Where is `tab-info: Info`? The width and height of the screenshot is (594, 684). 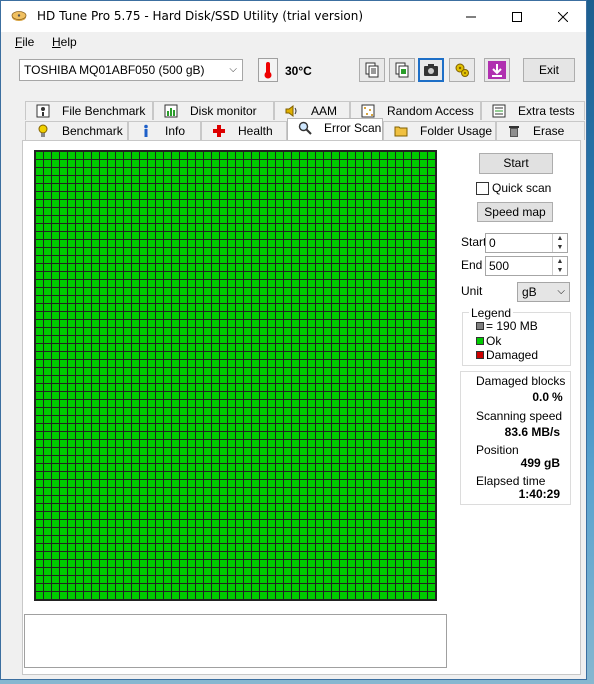 tab-info: Info is located at coordinates (164, 130).